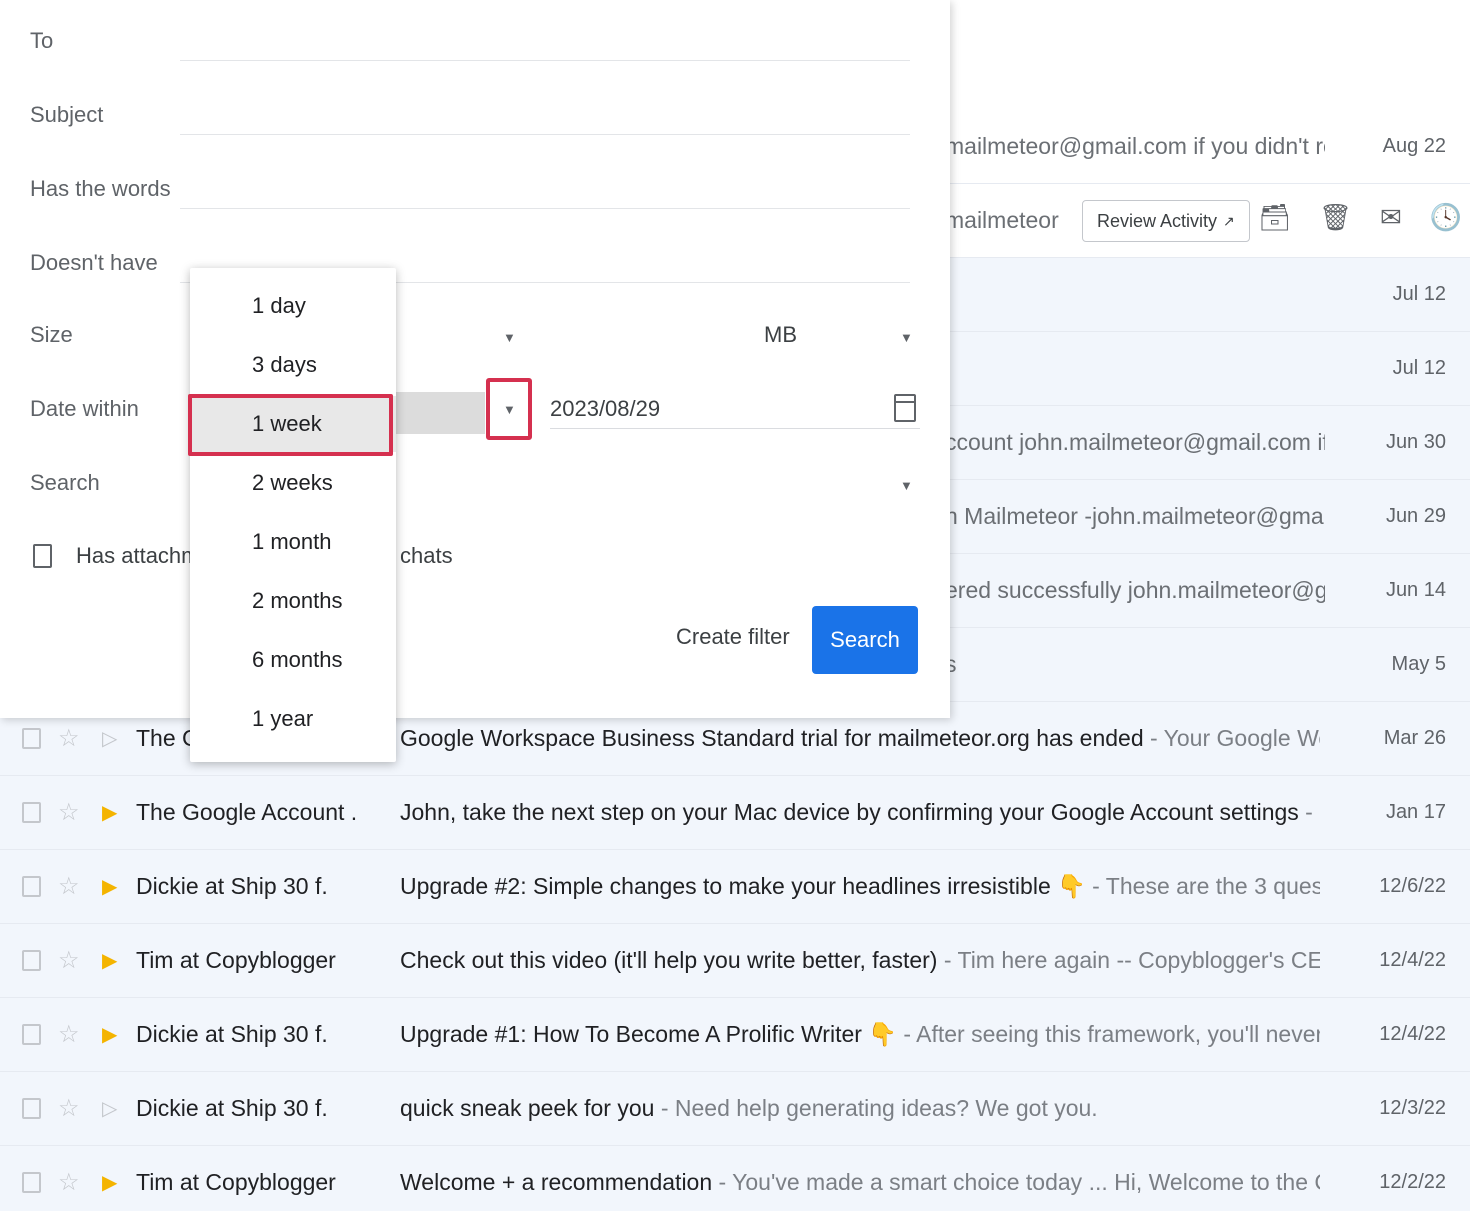 This screenshot has height=1211, width=1470. What do you see at coordinates (133, 555) in the screenshot?
I see `has-attachment-label: Has attachment` at bounding box center [133, 555].